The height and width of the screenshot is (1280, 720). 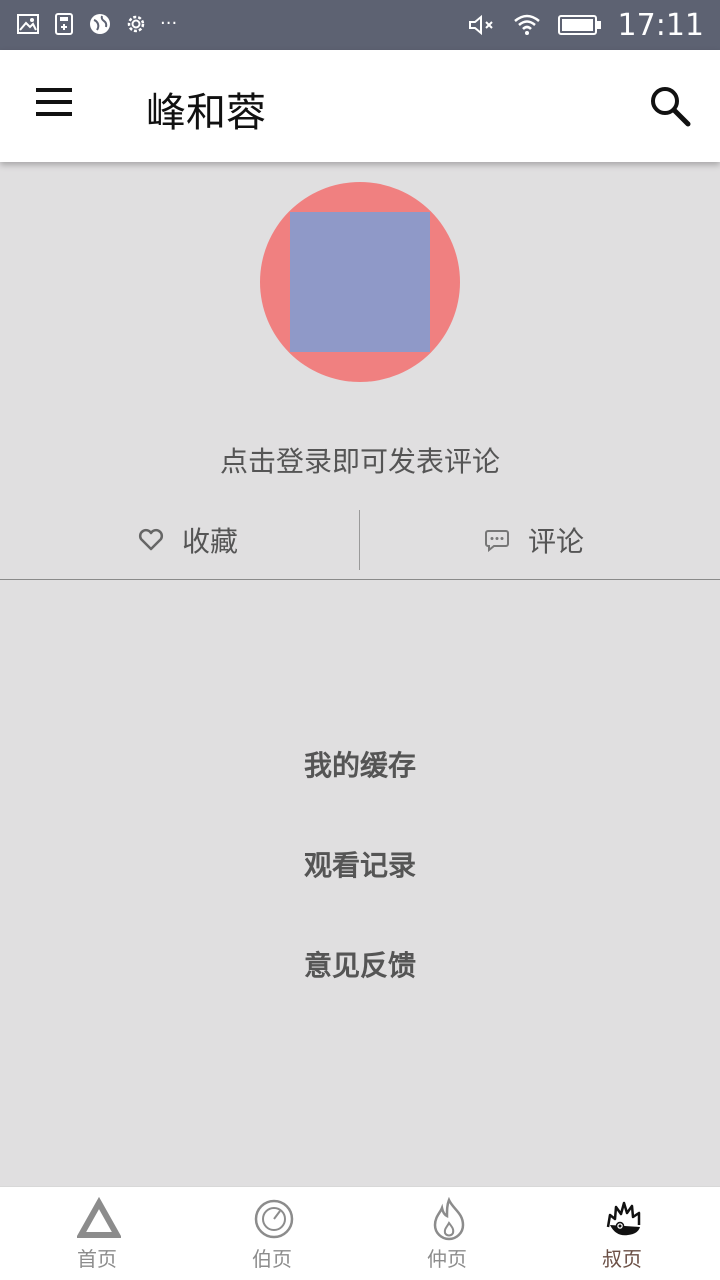 I want to click on menu-item-cache: 我的缓存, so click(x=360, y=764).